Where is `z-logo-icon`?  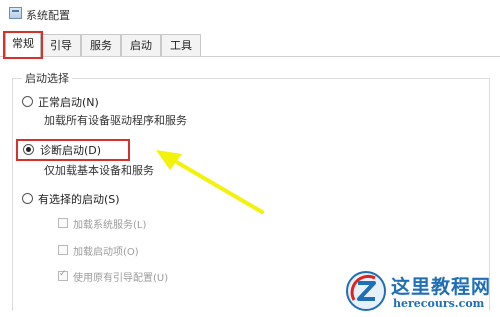 z-logo-icon is located at coordinates (366, 291).